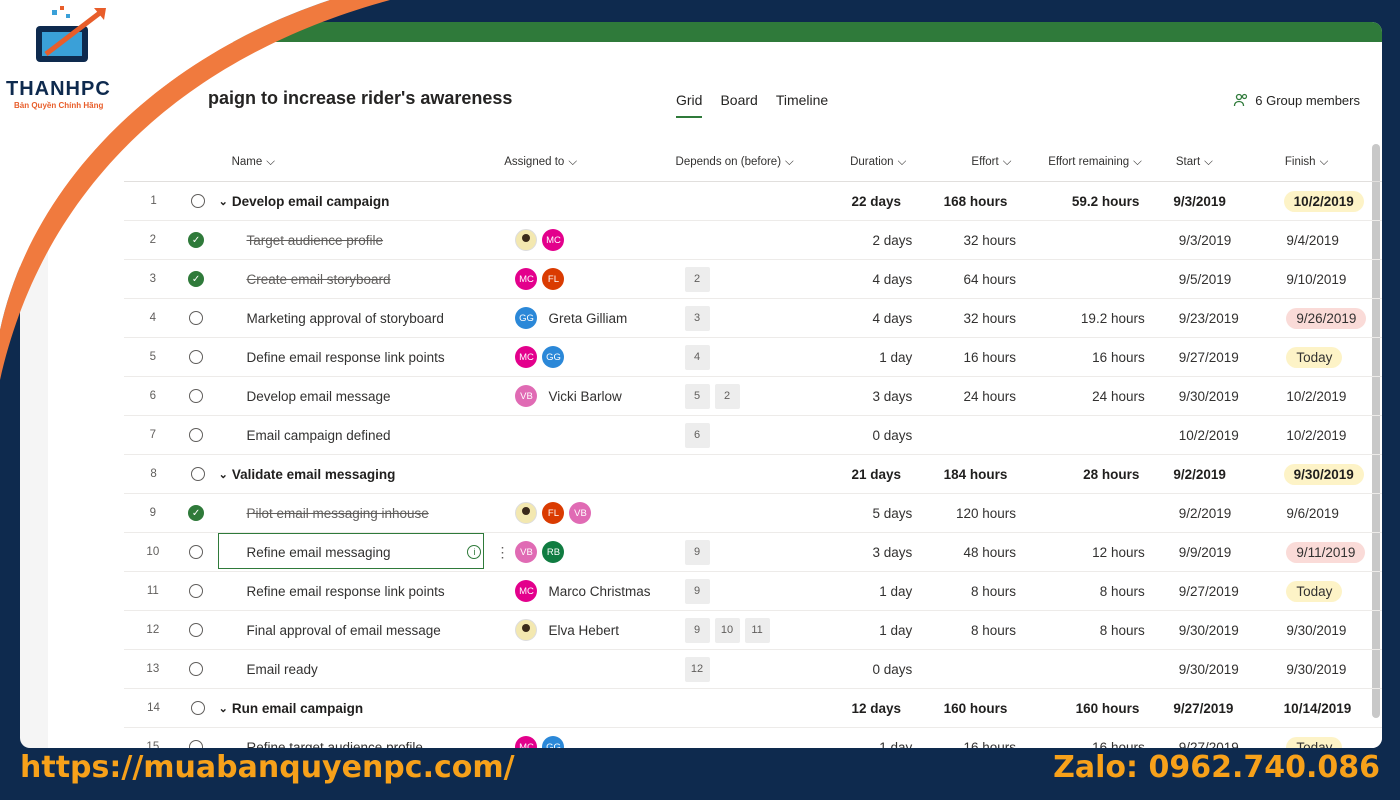  I want to click on dependency-badge: 3, so click(697, 318).